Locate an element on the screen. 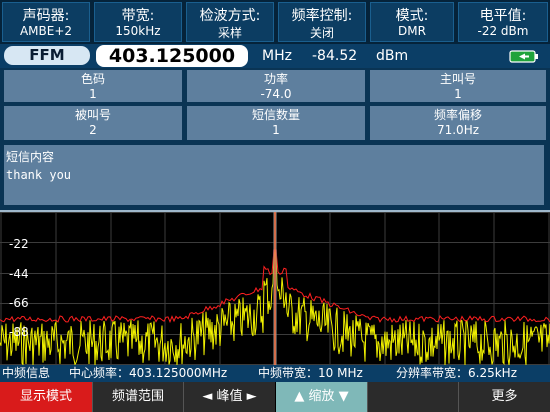 This screenshot has height=412, width=550. param-freq-control-value: 关闭 is located at coordinates (321, 33).